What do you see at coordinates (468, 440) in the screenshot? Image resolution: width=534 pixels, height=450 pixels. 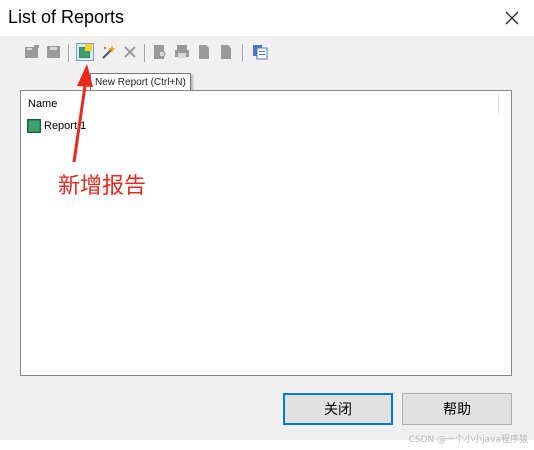 I see `watermark: CSDN @一个小小java程序猿` at bounding box center [468, 440].